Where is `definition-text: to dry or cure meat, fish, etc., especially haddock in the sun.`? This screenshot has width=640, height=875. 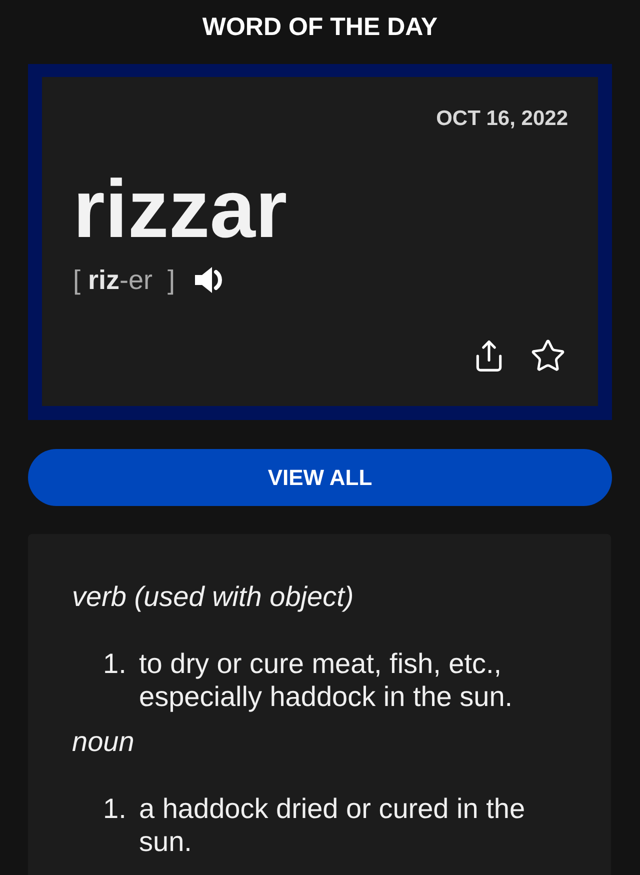 definition-text: to dry or cure meat, fish, etc., especially haddock in the sun. is located at coordinates (326, 680).